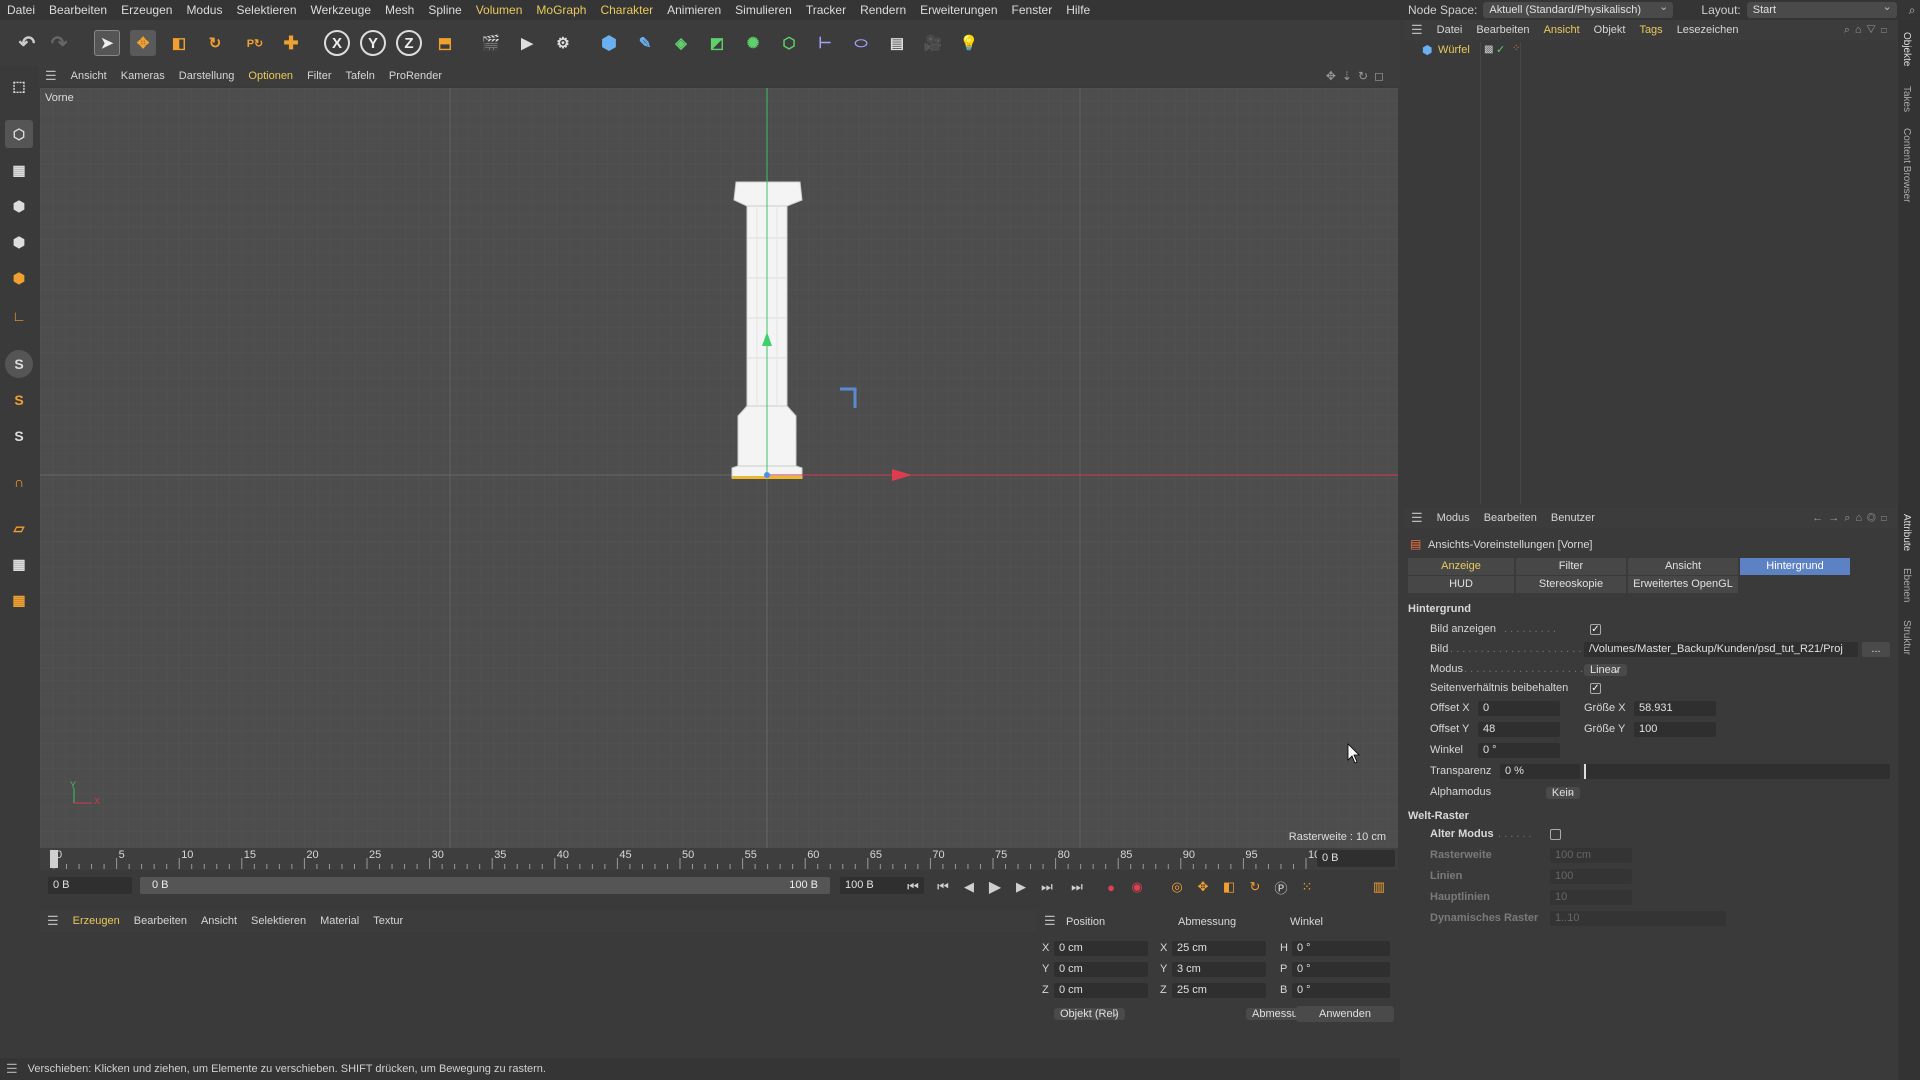  I want to click on main-lines-field: 10, so click(1591, 897).